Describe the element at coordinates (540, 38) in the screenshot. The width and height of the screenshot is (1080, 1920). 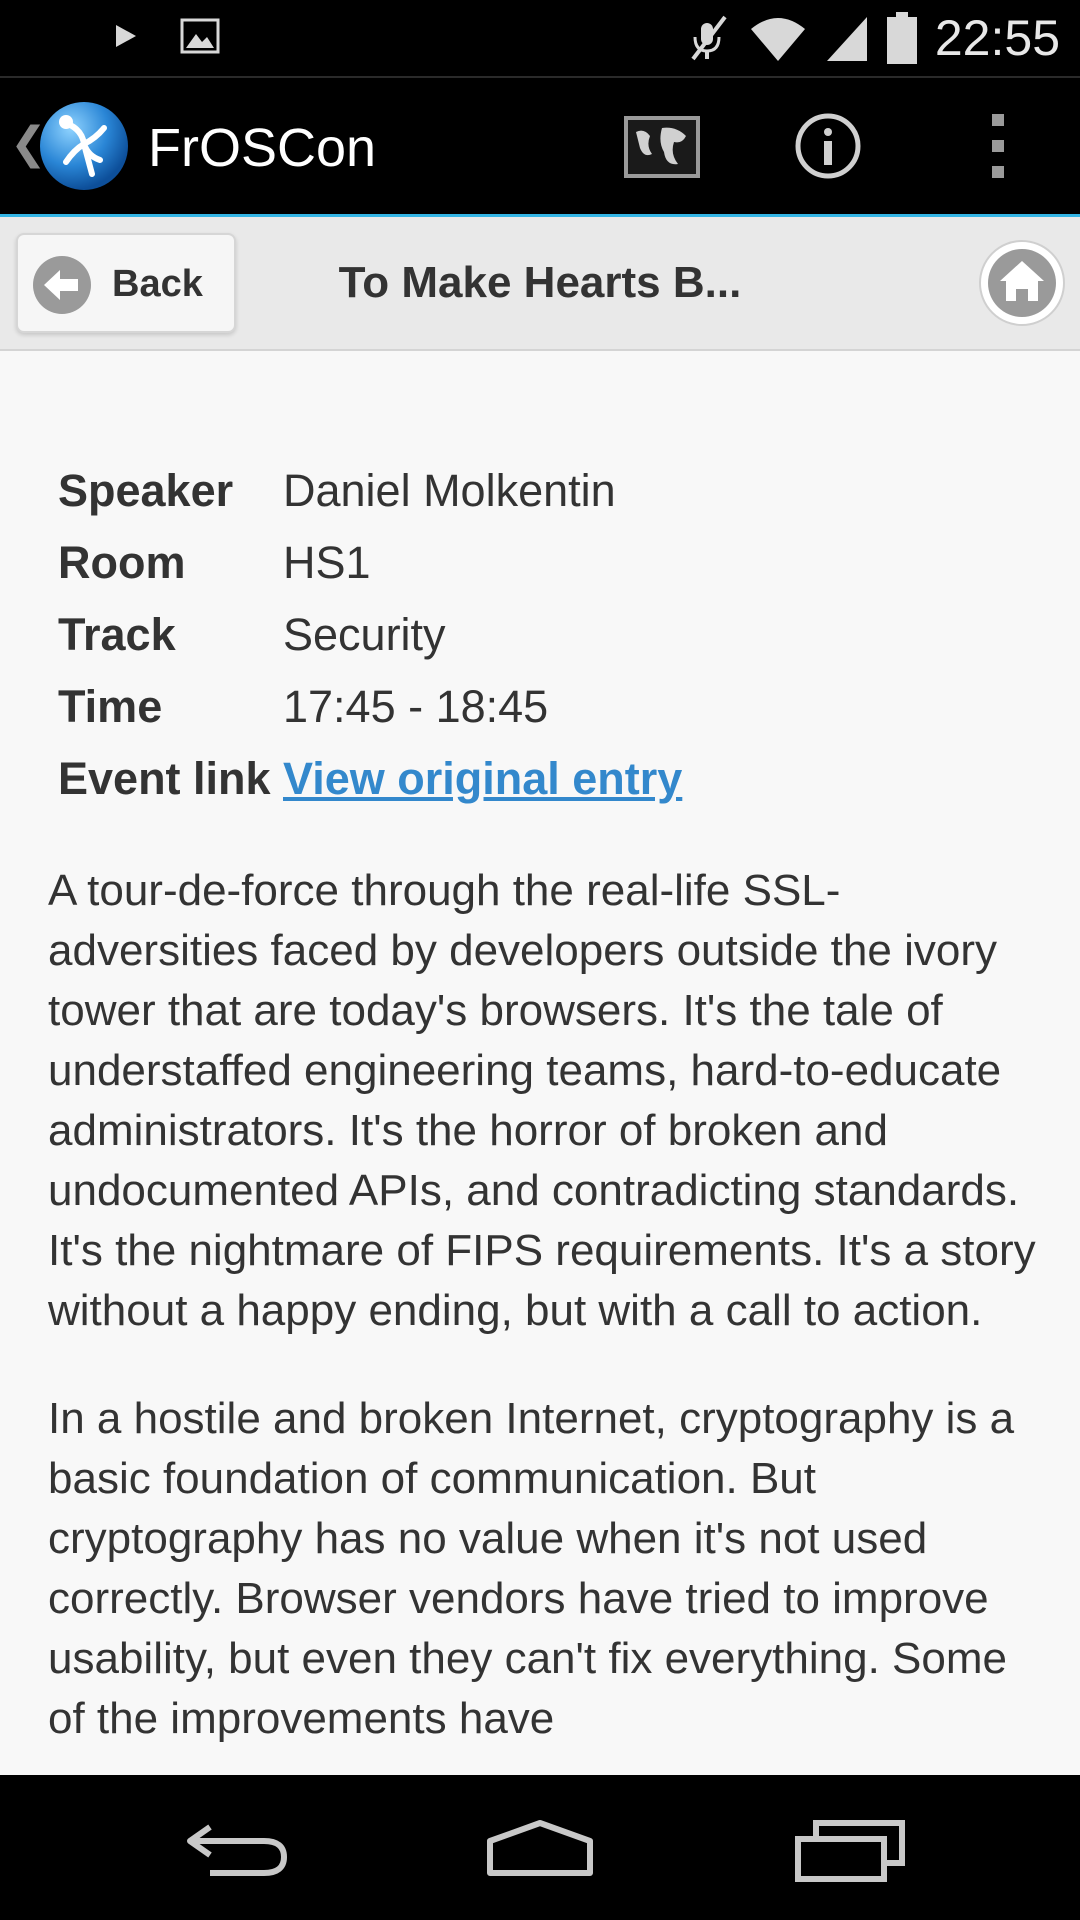
I see `status-bar: 22:55` at that location.